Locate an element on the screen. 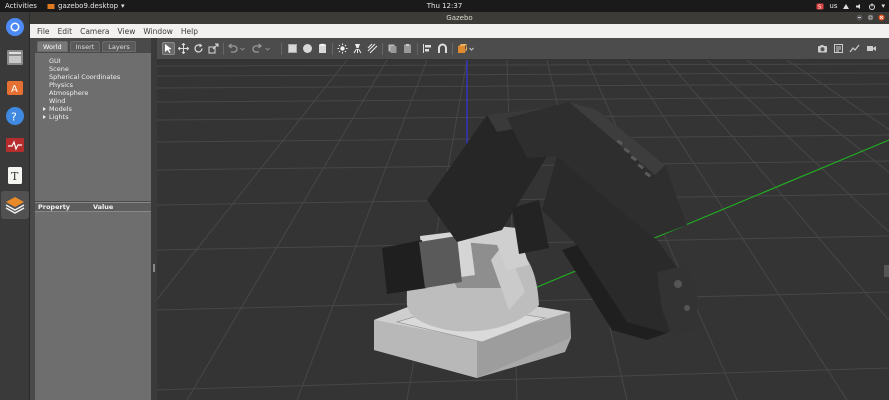 This screenshot has height=400, width=889. menu-camera: Camera is located at coordinates (94, 31).